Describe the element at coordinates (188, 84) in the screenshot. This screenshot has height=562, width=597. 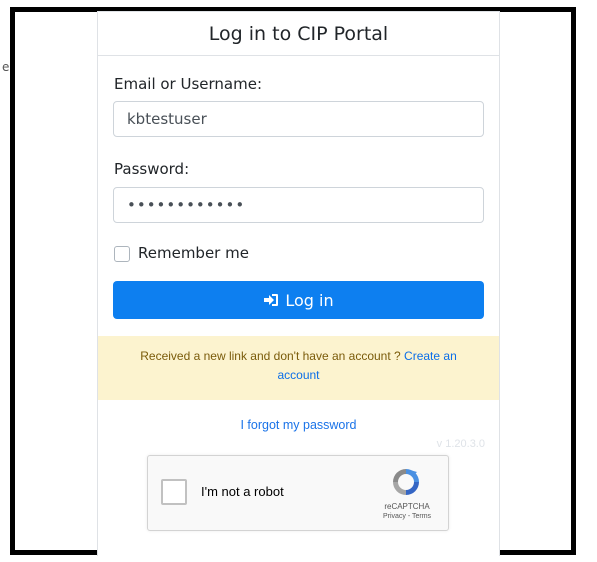
I see `username-label: Email or Username:` at that location.